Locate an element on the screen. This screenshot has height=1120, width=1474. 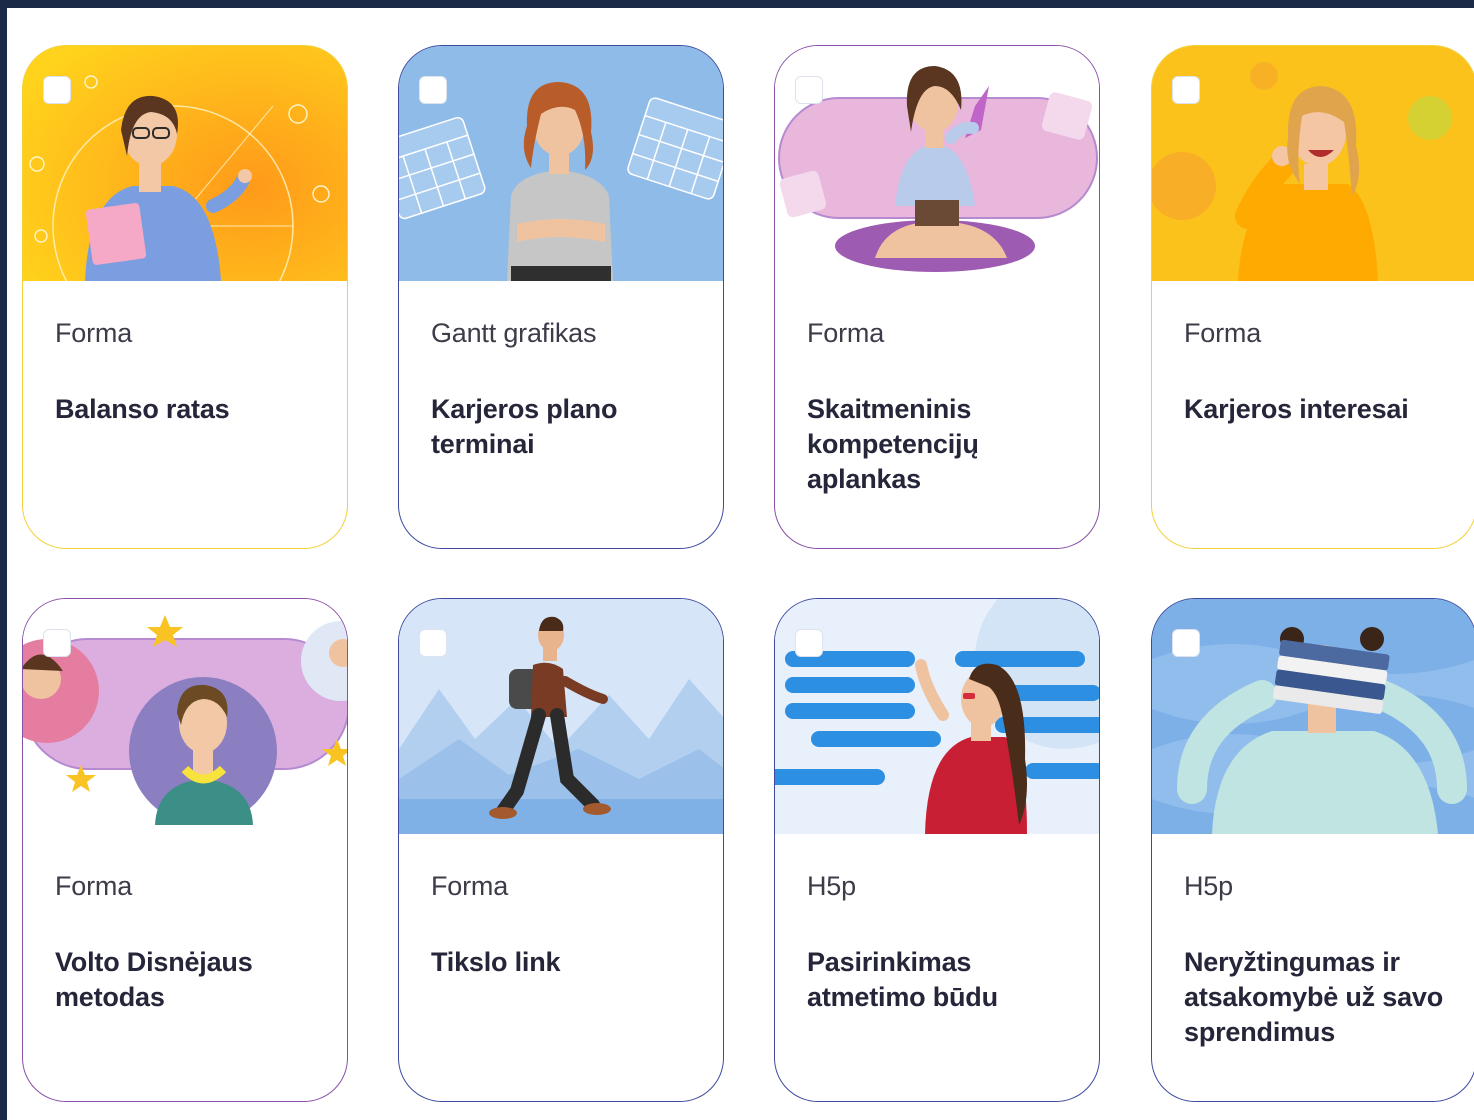
card-title: Balanso ratas is located at coordinates (190, 409).